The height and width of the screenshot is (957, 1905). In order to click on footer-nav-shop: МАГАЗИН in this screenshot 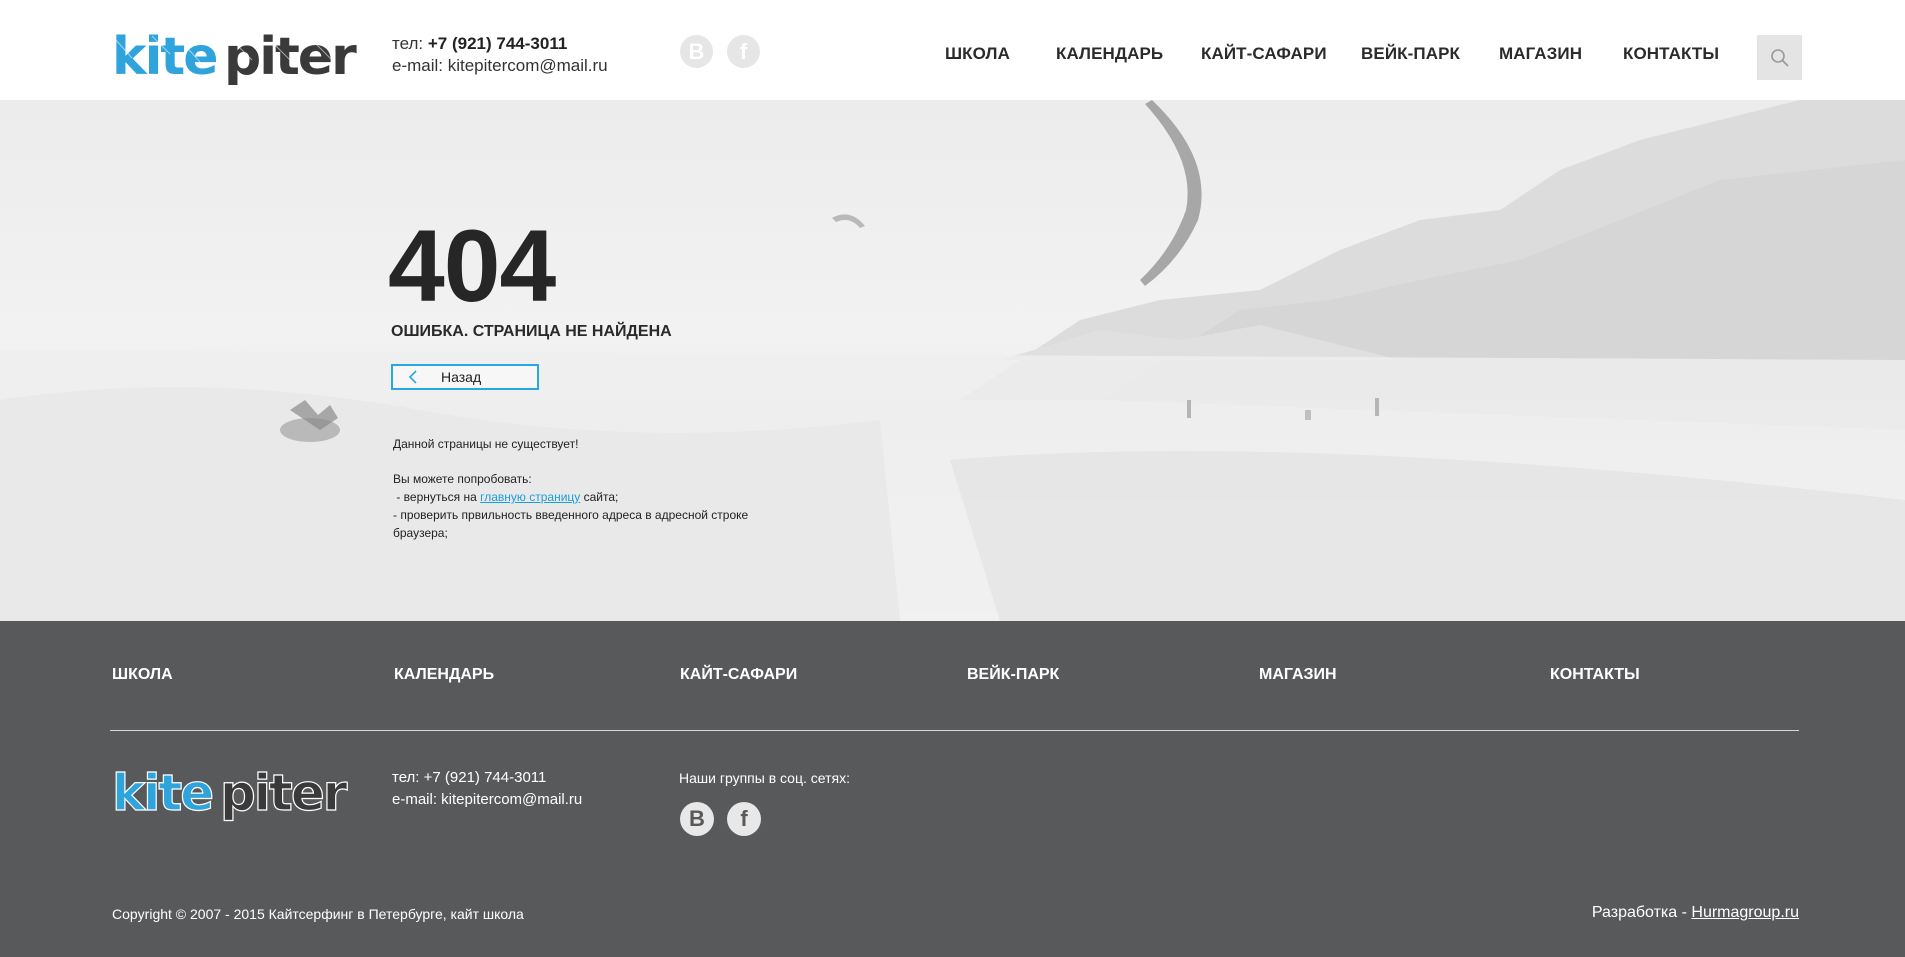, I will do `click(1298, 675)`.